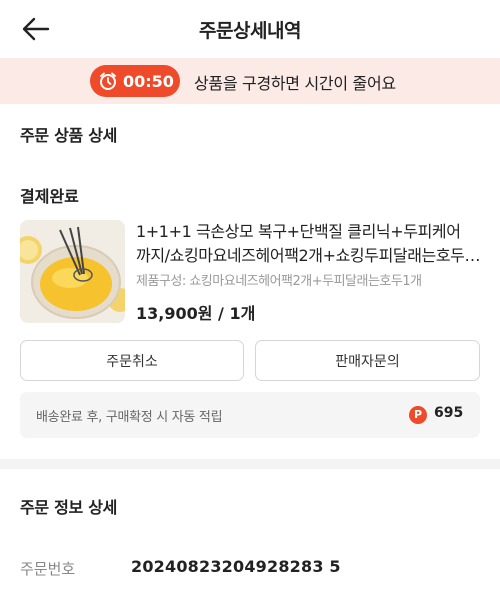 Image resolution: width=500 pixels, height=596 pixels. Describe the element at coordinates (108, 81) in the screenshot. I see `alarm-clock-icon` at that location.